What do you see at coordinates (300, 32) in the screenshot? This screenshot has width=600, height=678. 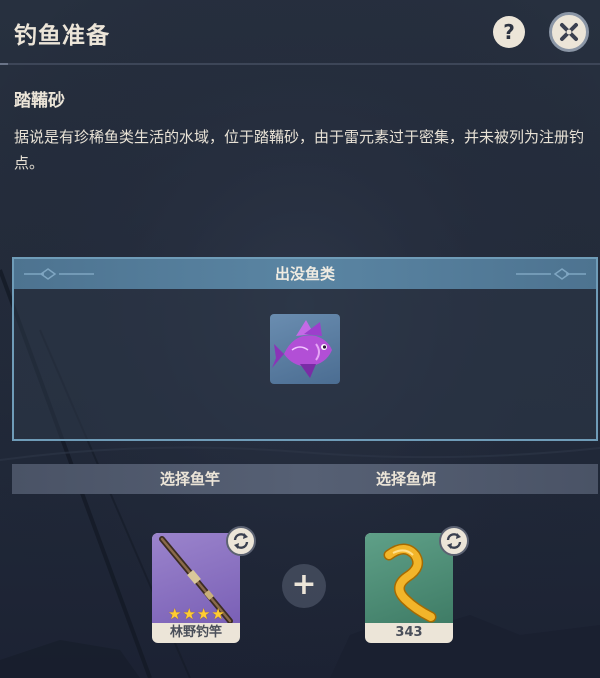 I see `header: 钓鱼准备 ?` at bounding box center [300, 32].